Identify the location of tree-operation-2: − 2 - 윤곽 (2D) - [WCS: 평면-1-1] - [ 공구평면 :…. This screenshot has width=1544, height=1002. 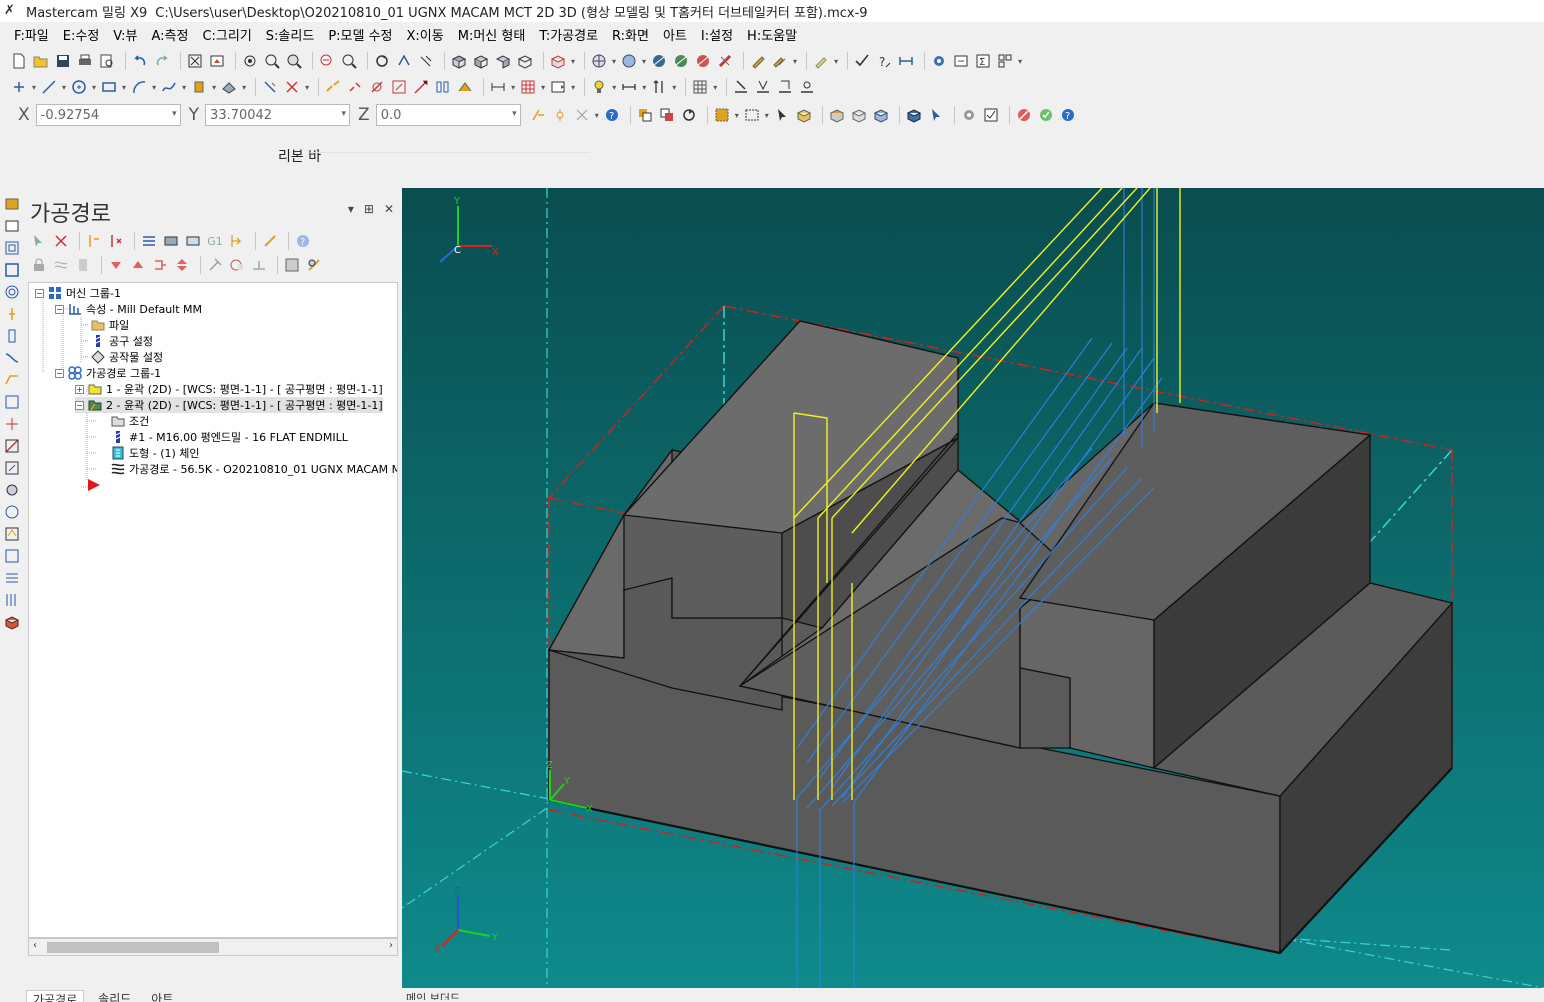
(229, 405).